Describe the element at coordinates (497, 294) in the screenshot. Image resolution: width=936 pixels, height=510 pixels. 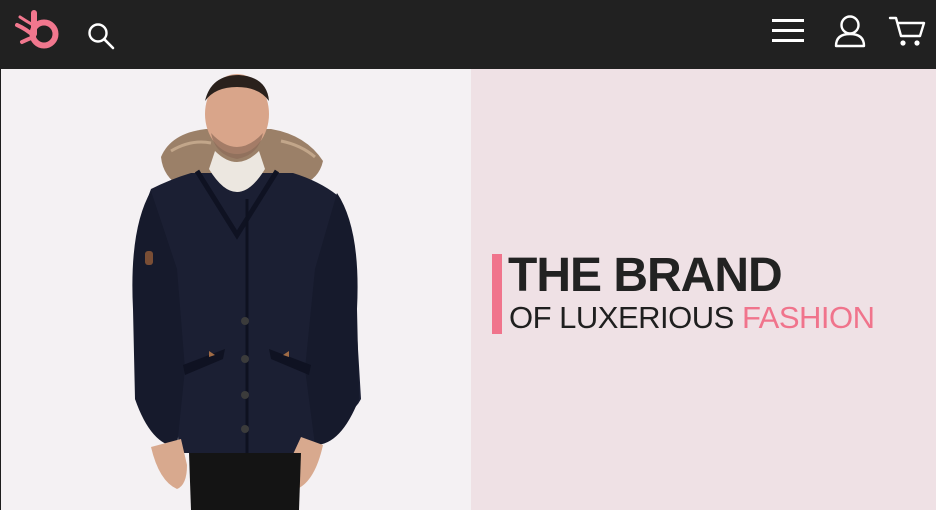
I see `accent-bar` at that location.